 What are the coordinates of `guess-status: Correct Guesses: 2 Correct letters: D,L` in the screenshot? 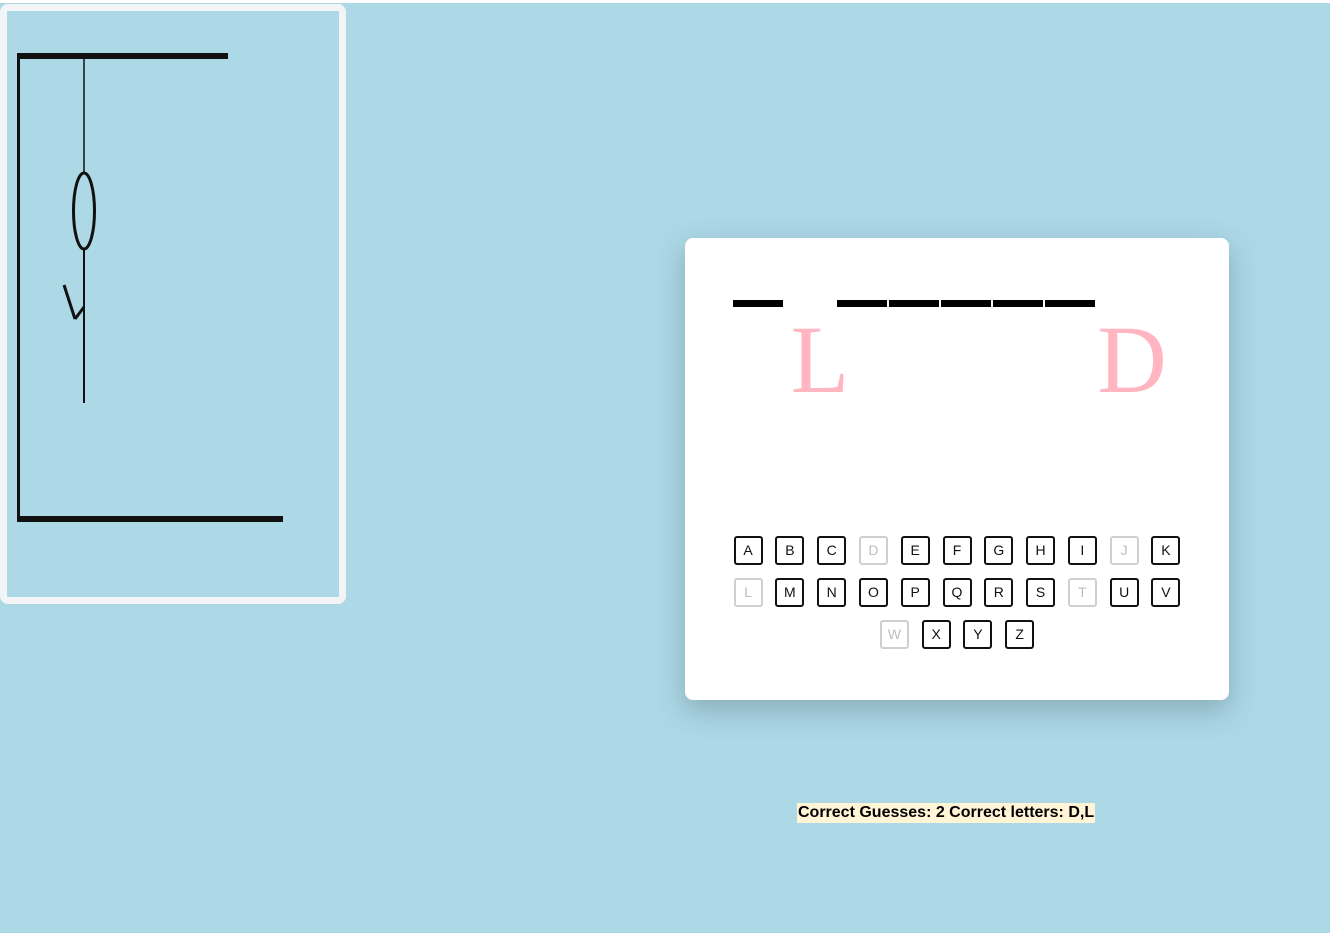 It's located at (946, 813).